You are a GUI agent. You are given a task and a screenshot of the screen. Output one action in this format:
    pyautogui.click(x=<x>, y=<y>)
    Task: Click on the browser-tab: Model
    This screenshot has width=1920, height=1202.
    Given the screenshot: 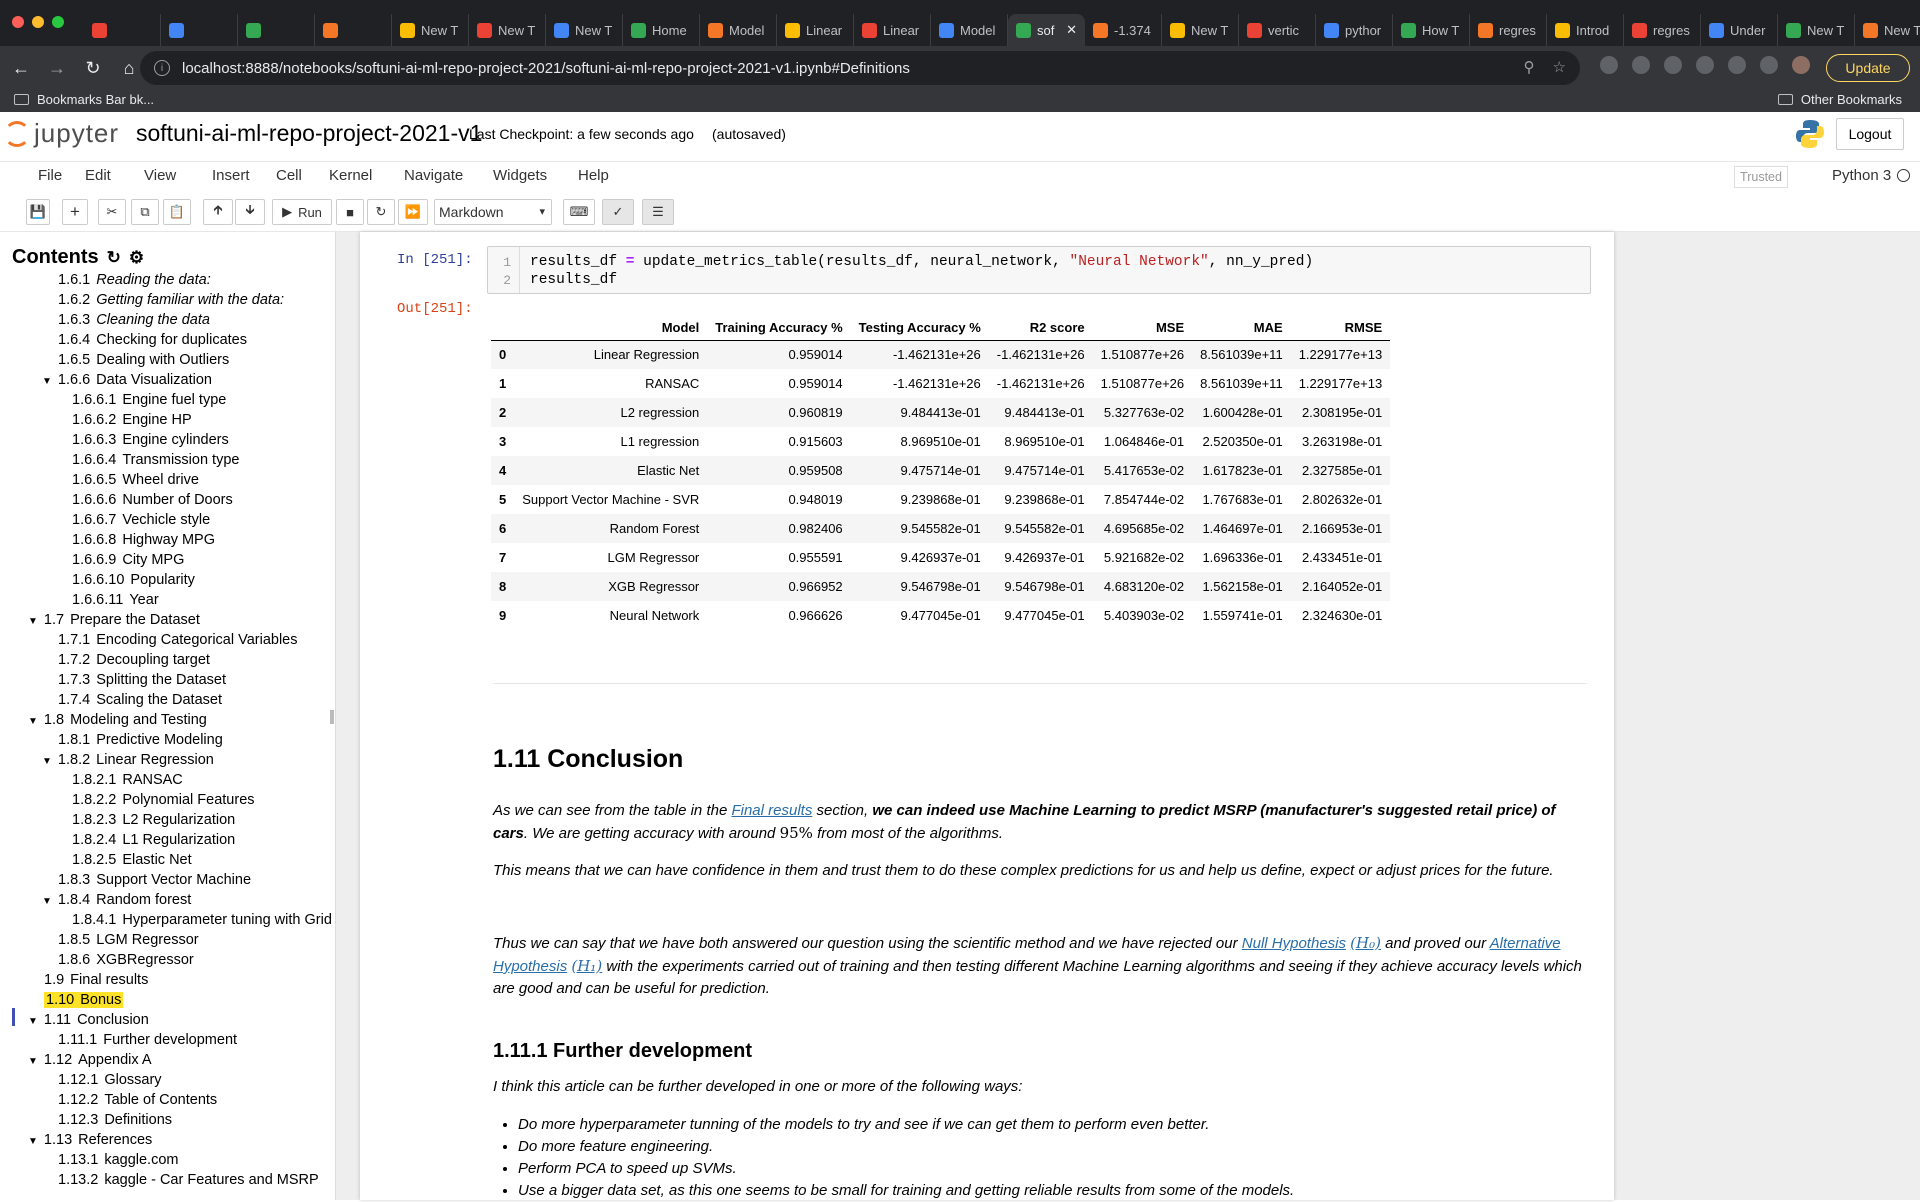 What is the action you would take?
    pyautogui.click(x=969, y=30)
    